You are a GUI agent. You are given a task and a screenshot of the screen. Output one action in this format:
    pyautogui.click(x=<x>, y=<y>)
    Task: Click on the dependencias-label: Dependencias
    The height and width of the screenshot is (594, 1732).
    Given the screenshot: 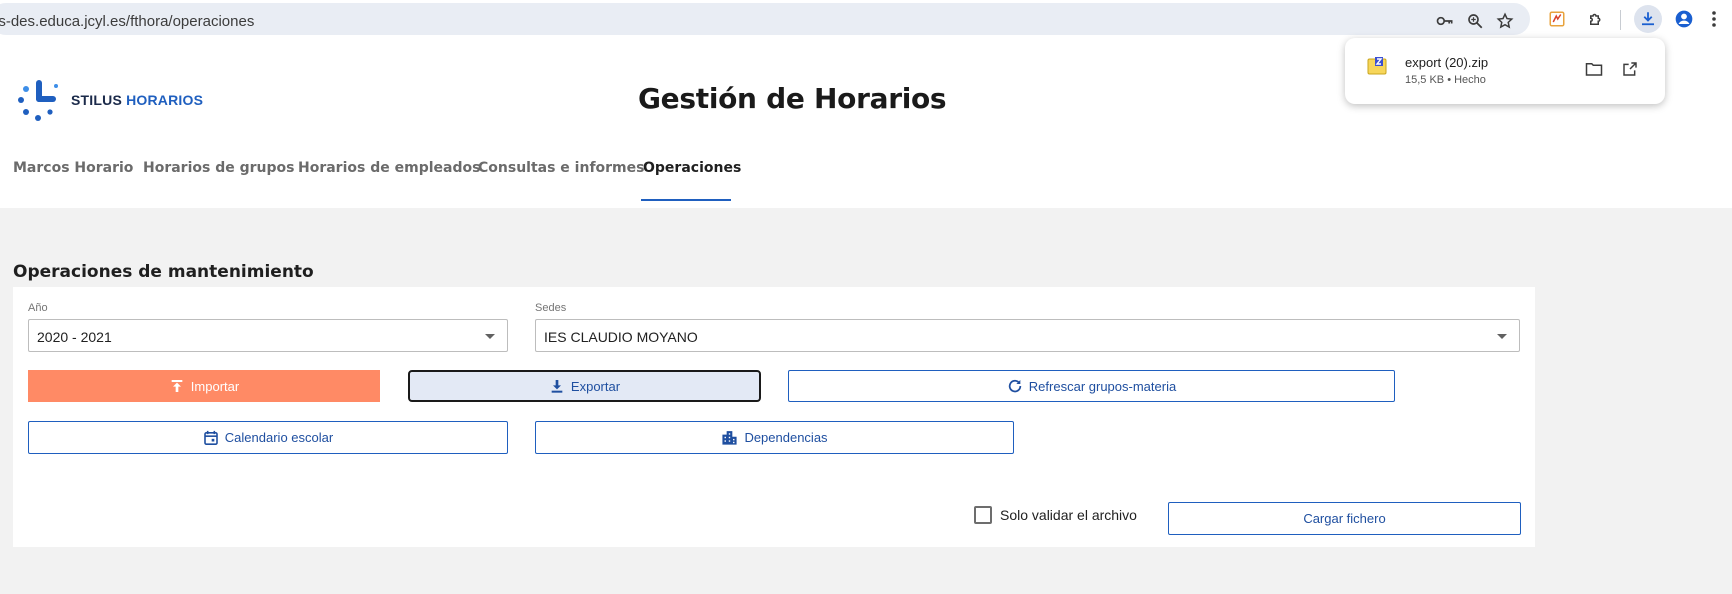 What is the action you would take?
    pyautogui.click(x=786, y=437)
    